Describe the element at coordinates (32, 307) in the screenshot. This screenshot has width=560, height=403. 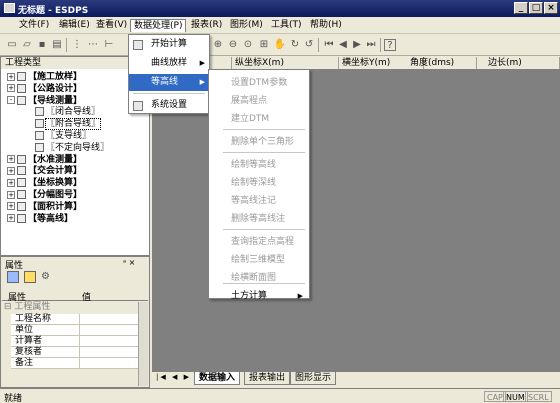
I see `props-group-label: 工程属性` at that location.